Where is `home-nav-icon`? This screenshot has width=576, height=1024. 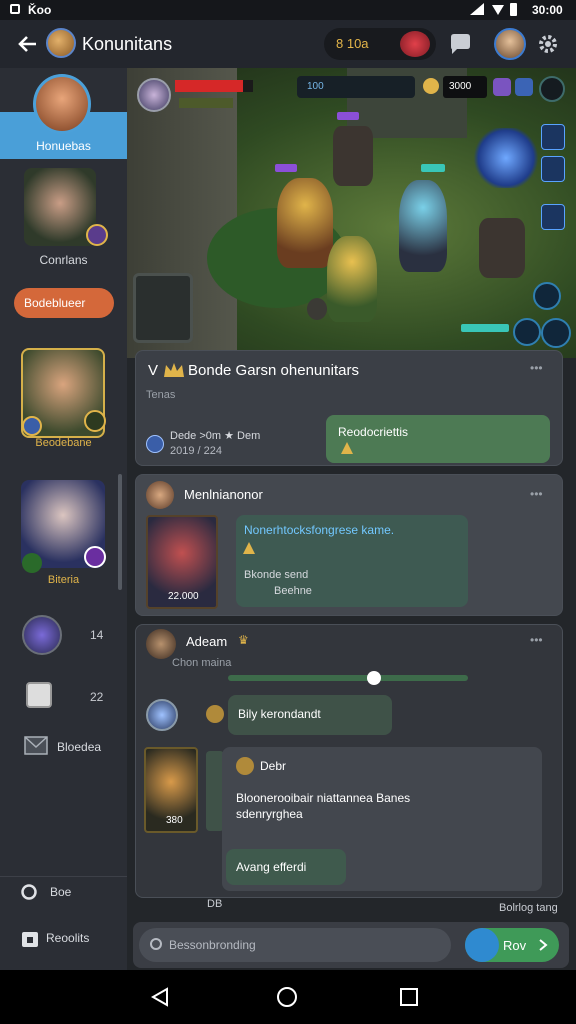
home-nav-icon is located at coordinates (287, 997).